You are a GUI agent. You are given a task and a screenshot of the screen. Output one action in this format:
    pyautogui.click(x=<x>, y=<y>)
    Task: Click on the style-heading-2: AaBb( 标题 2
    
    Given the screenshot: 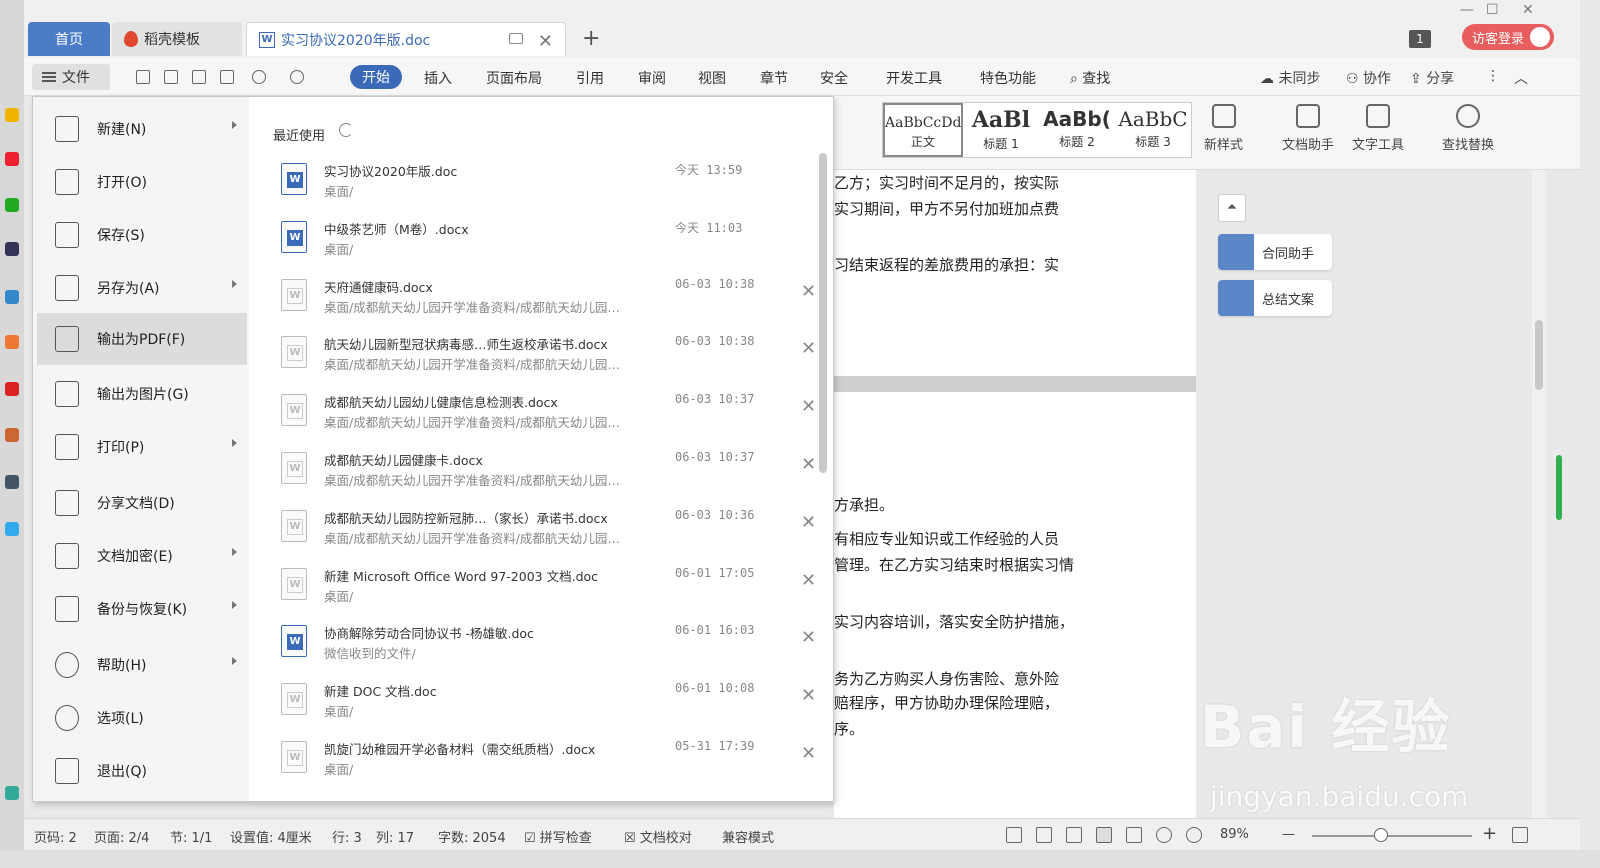 What is the action you would take?
    pyautogui.click(x=1077, y=130)
    